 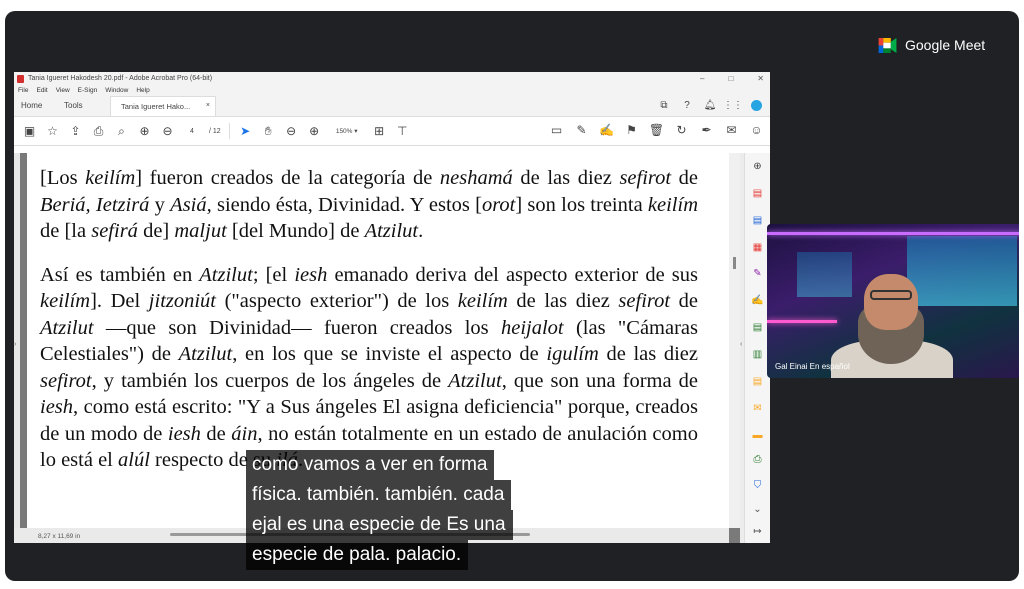 What do you see at coordinates (75, 131) in the screenshot?
I see `upload-cloud-icon: ⇪` at bounding box center [75, 131].